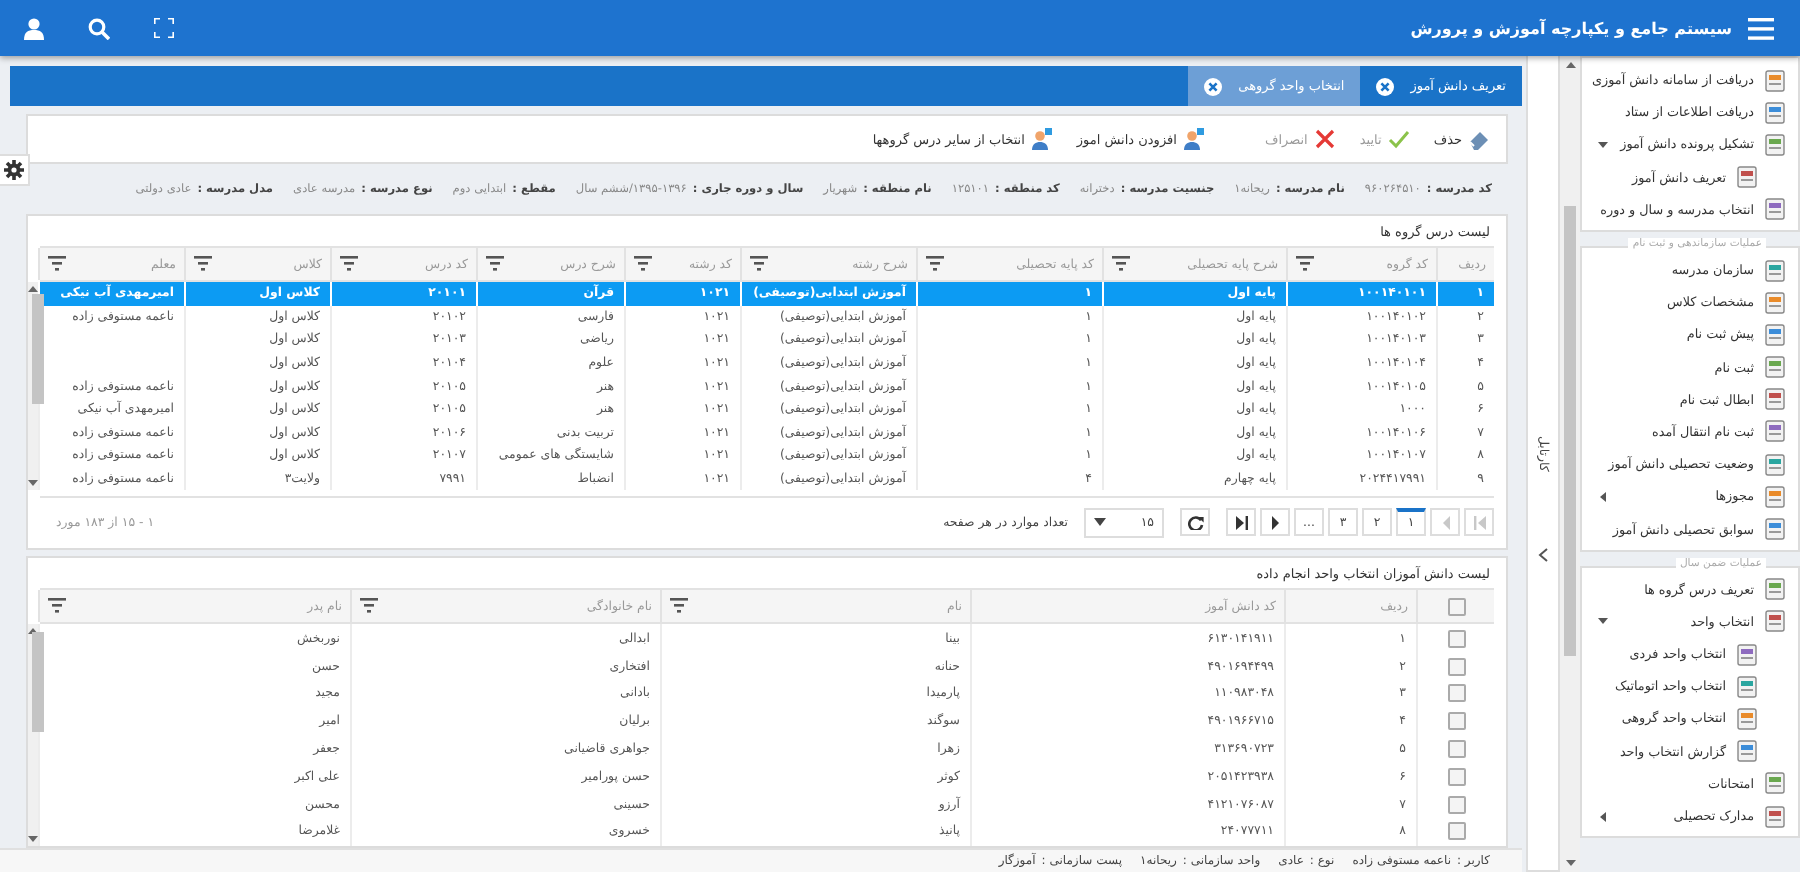 The image size is (1800, 872). What do you see at coordinates (1195, 522) in the screenshot?
I see `refresh-icon` at bounding box center [1195, 522].